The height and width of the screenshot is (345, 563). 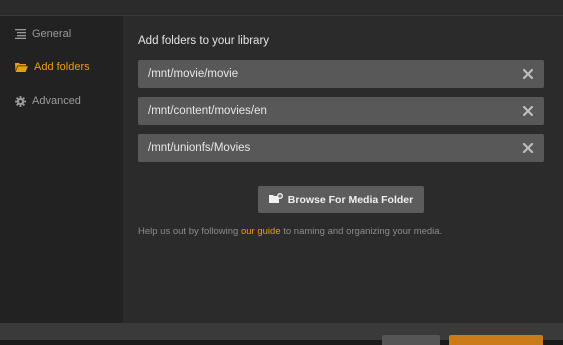 I want to click on help-text-before: Help us out by following, so click(x=189, y=231).